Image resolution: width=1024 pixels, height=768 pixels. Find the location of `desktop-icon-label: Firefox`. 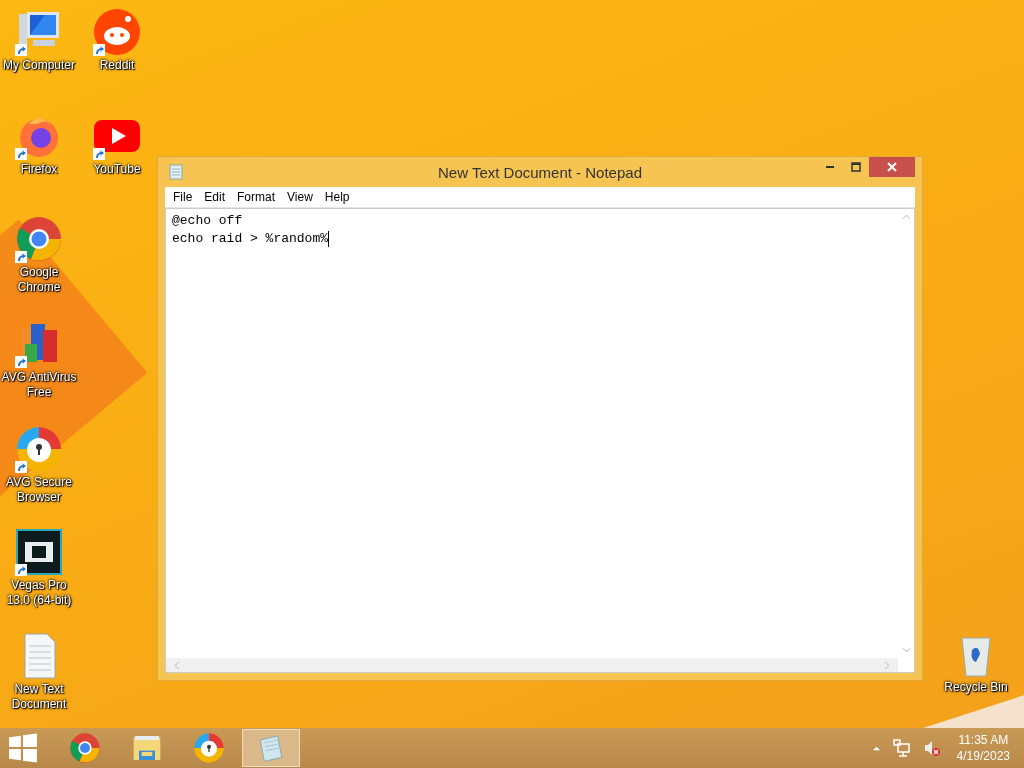

desktop-icon-label: Firefox is located at coordinates (39, 169).